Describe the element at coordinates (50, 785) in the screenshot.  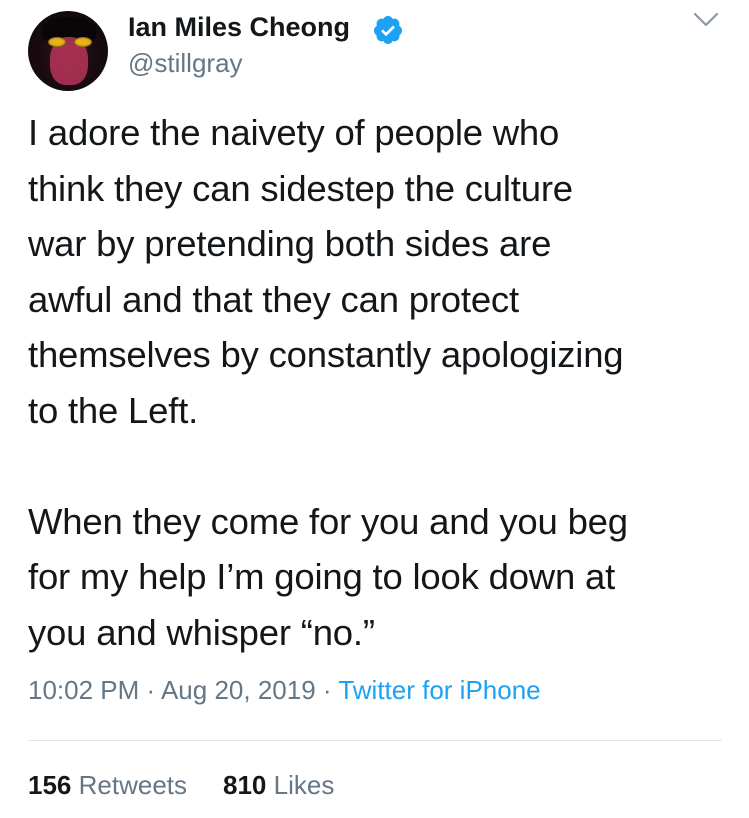
I see `retweets-count: 156` at that location.